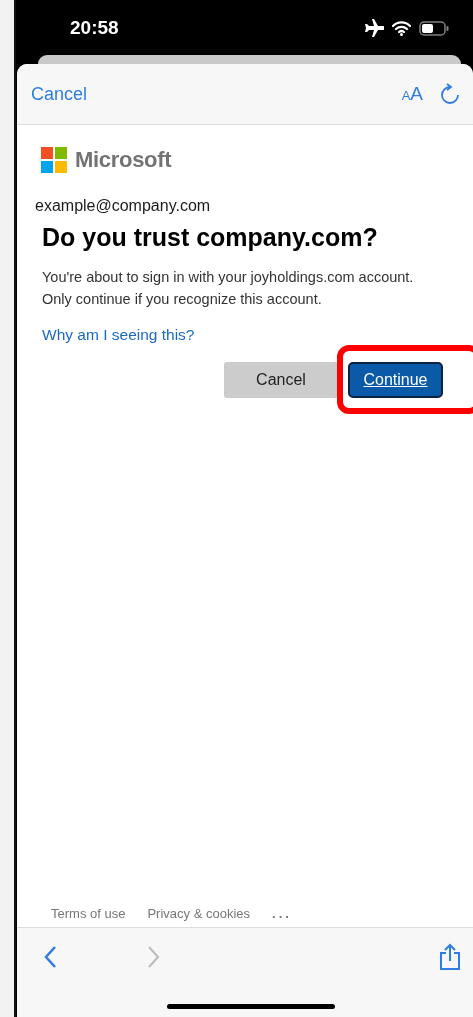 Image resolution: width=473 pixels, height=1017 pixels. I want to click on share-icon, so click(450, 957).